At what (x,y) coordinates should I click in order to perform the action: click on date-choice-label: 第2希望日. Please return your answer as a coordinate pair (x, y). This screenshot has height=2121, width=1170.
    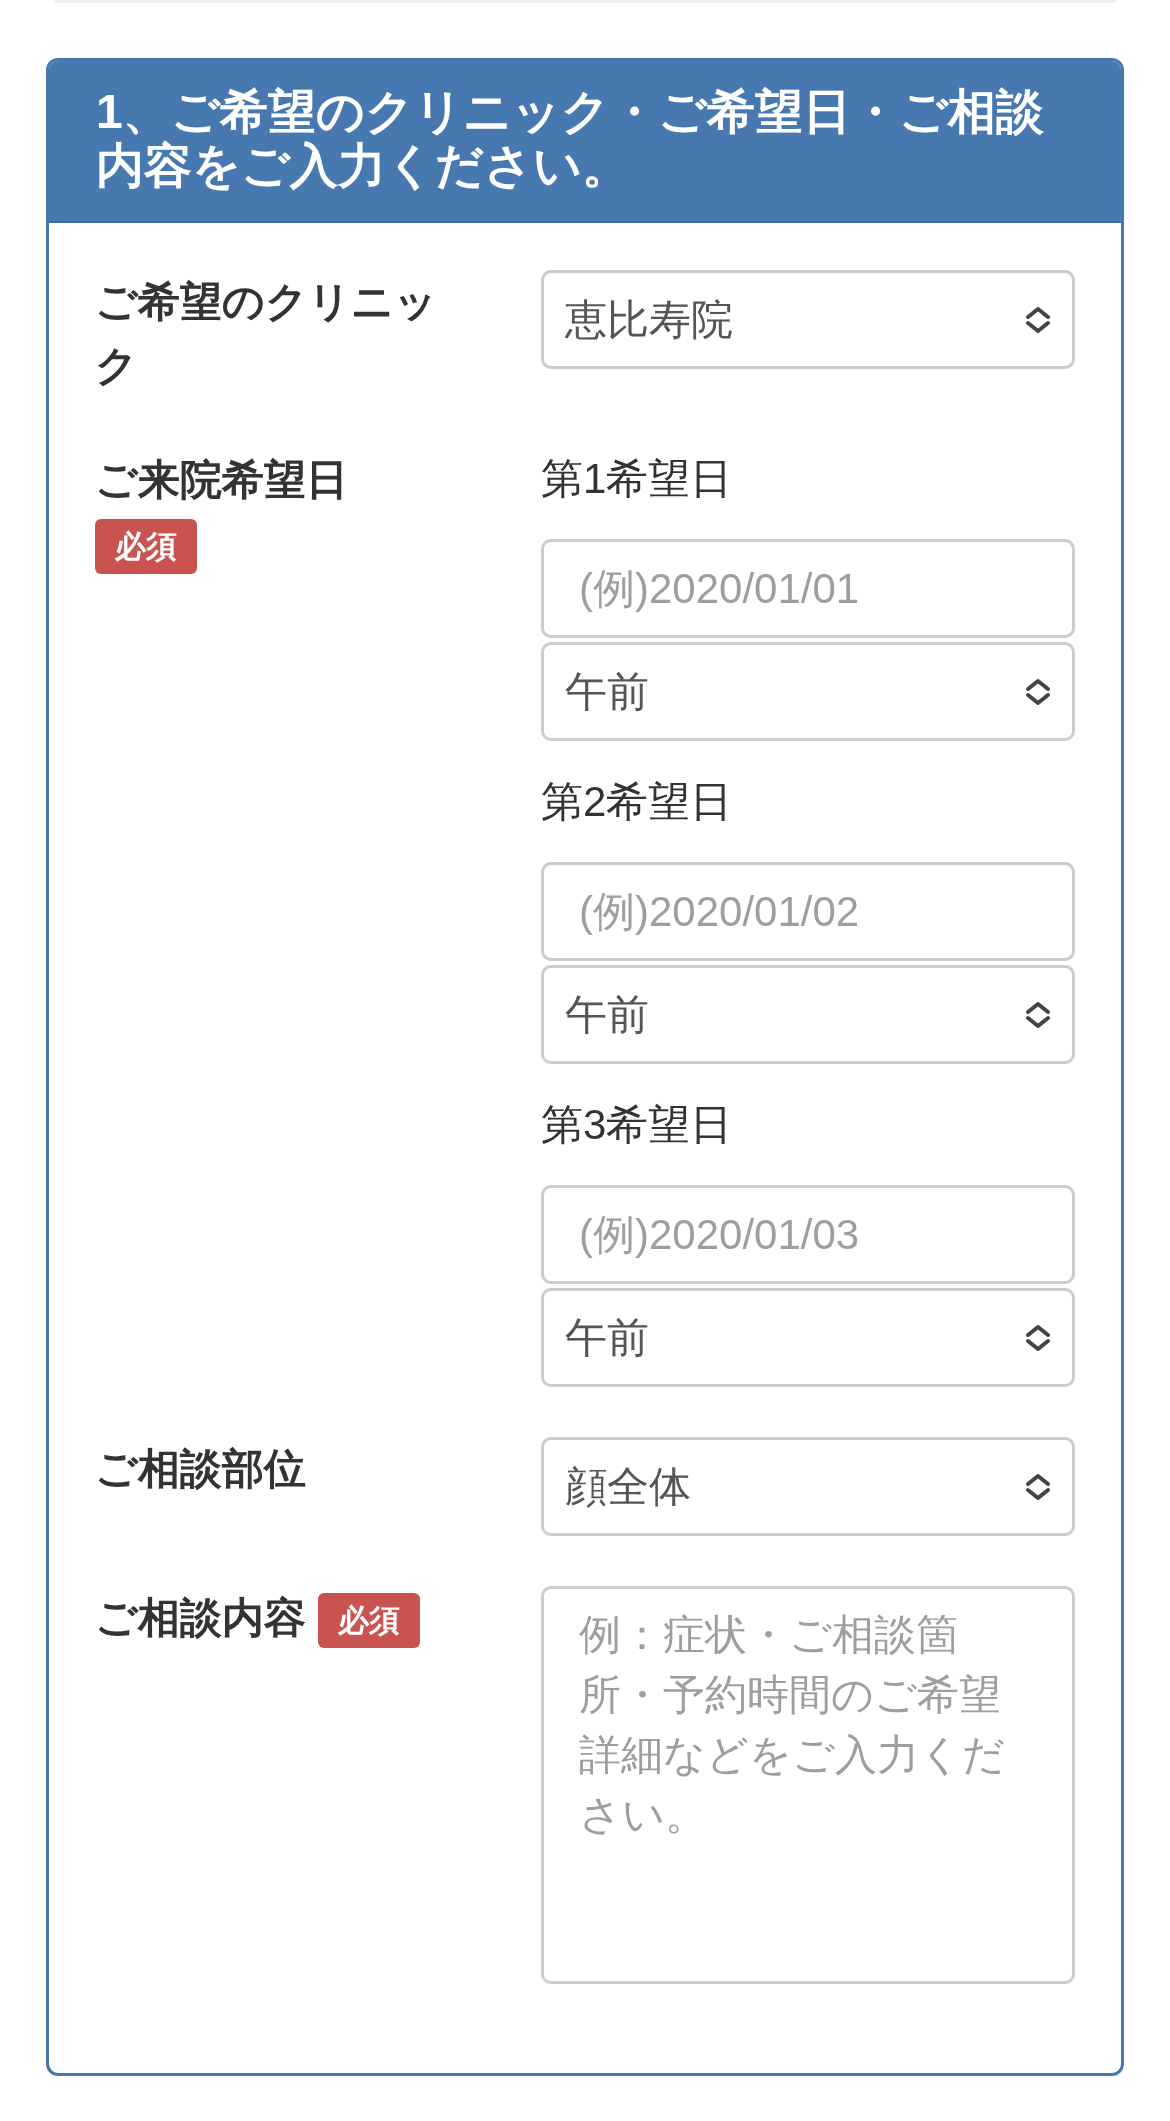
    Looking at the image, I should click on (637, 802).